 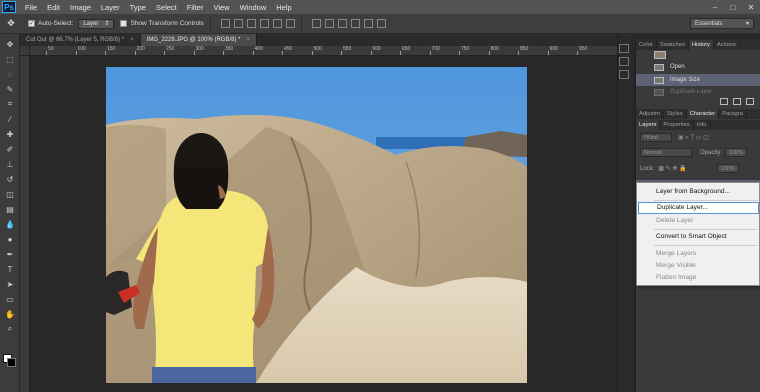 What do you see at coordinates (10, 74) in the screenshot?
I see `lasso-tool-icon: ◌` at bounding box center [10, 74].